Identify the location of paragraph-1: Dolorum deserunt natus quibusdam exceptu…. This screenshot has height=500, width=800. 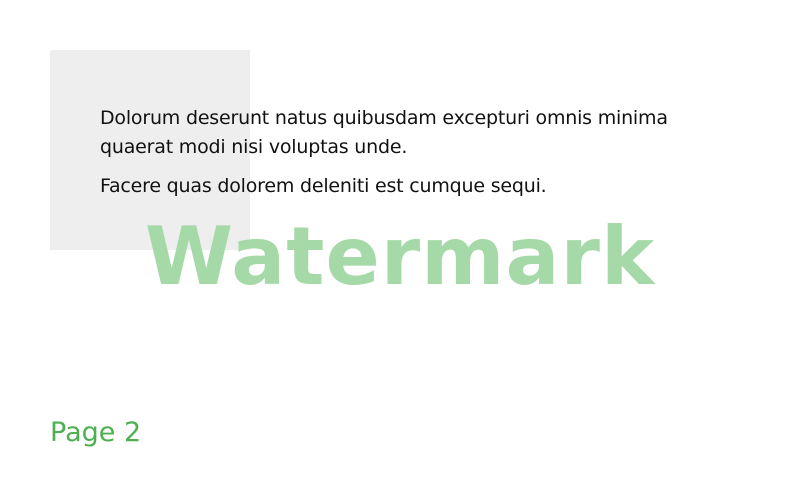
(384, 132).